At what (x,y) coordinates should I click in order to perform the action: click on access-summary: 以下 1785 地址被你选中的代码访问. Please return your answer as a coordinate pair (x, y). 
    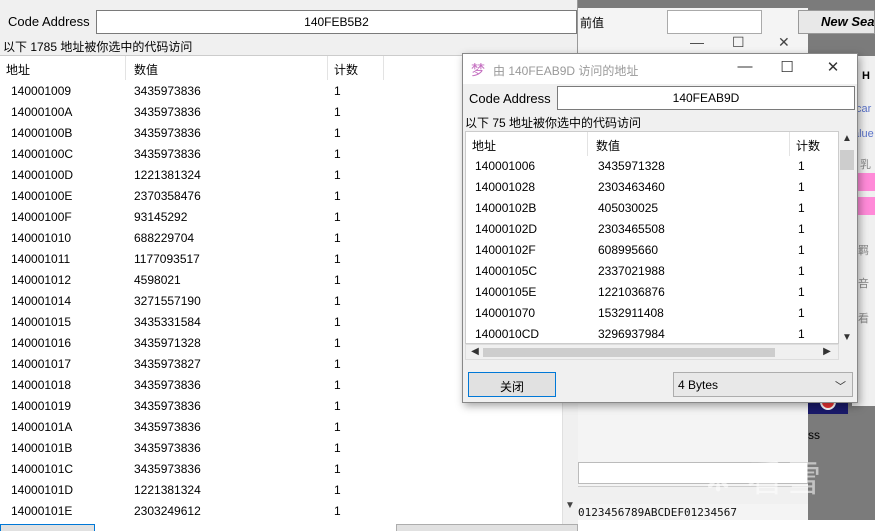
    Looking at the image, I should click on (98, 47).